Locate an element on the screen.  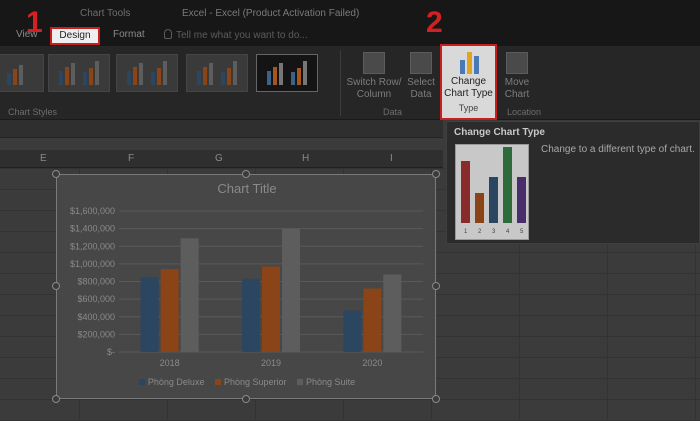
chart-styles-group-label: Chart Styles is located at coordinates (33, 112).